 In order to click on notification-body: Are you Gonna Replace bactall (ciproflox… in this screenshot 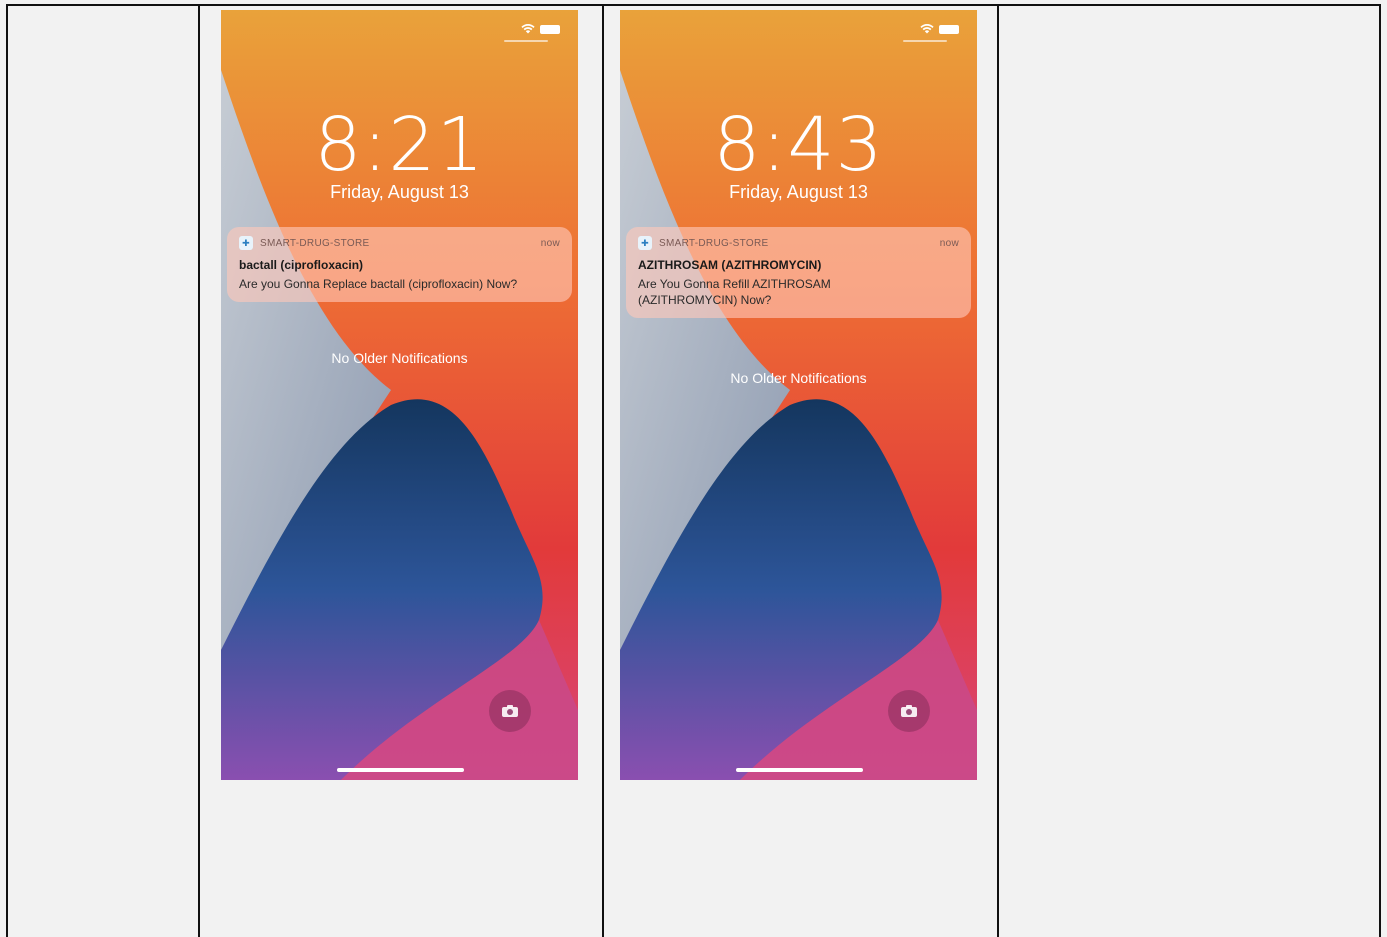, I will do `click(378, 284)`.